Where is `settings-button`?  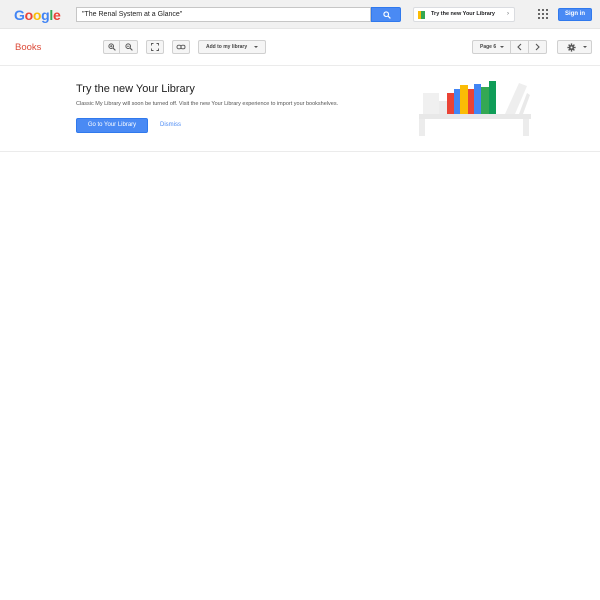
settings-button is located at coordinates (574, 47).